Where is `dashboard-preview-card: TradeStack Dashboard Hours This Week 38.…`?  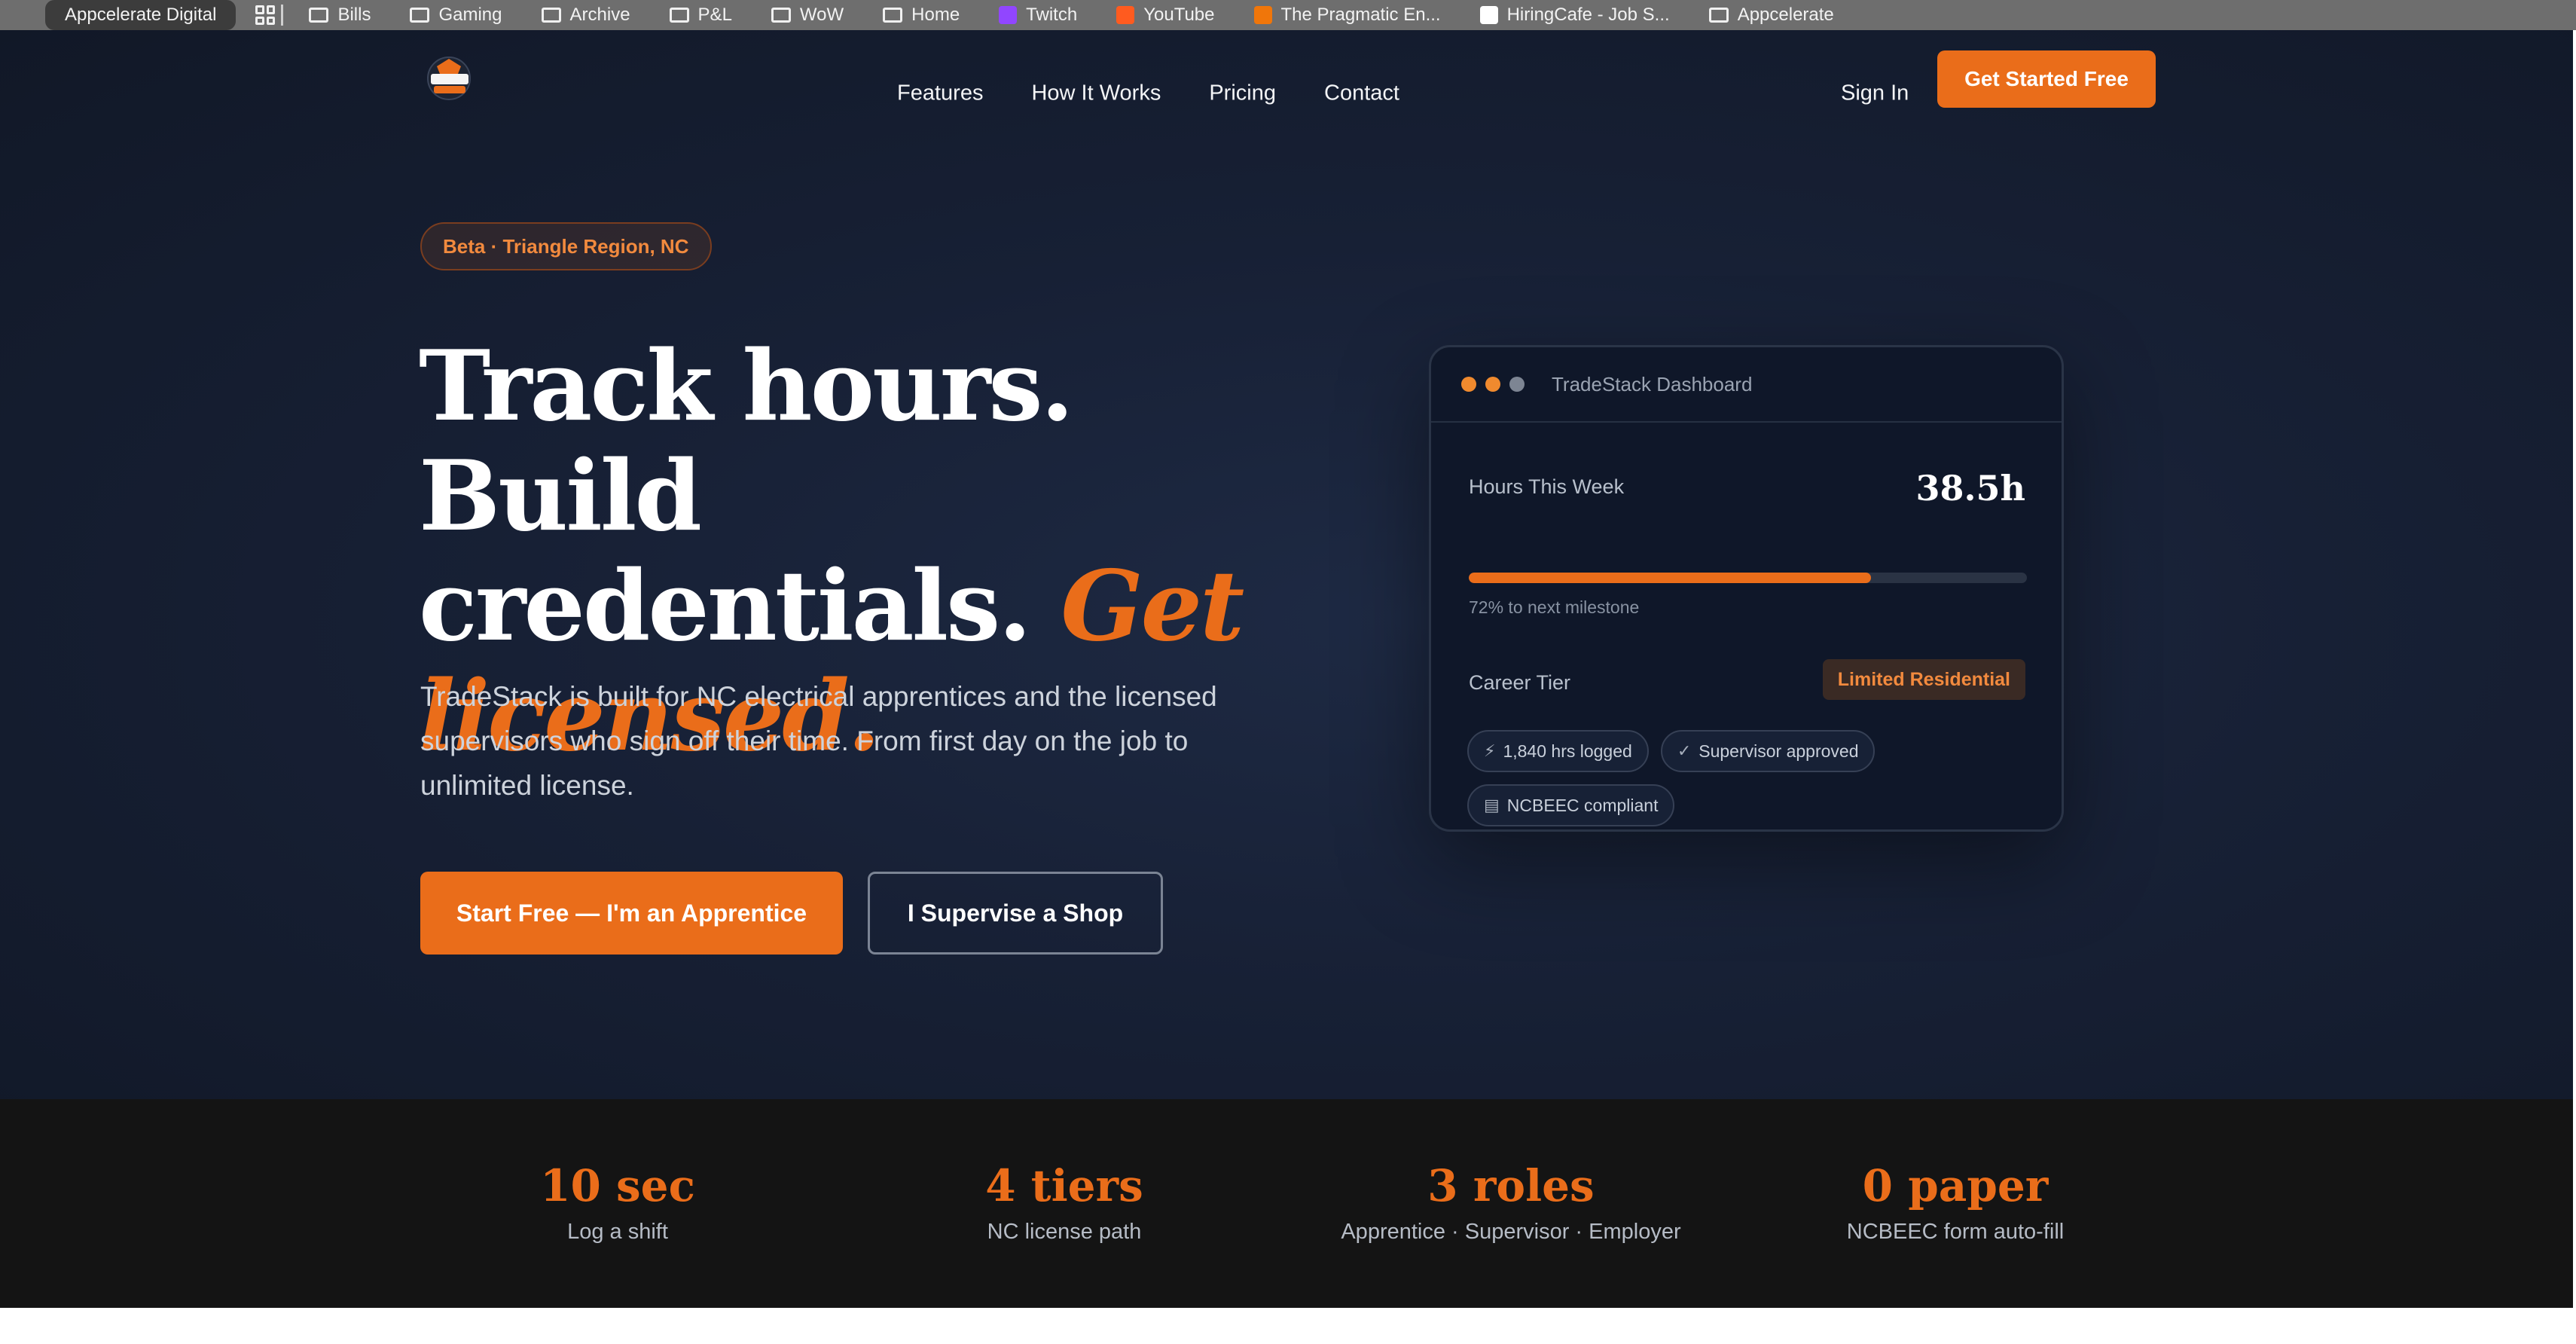 dashboard-preview-card: TradeStack Dashboard Hours This Week 38.… is located at coordinates (1746, 588).